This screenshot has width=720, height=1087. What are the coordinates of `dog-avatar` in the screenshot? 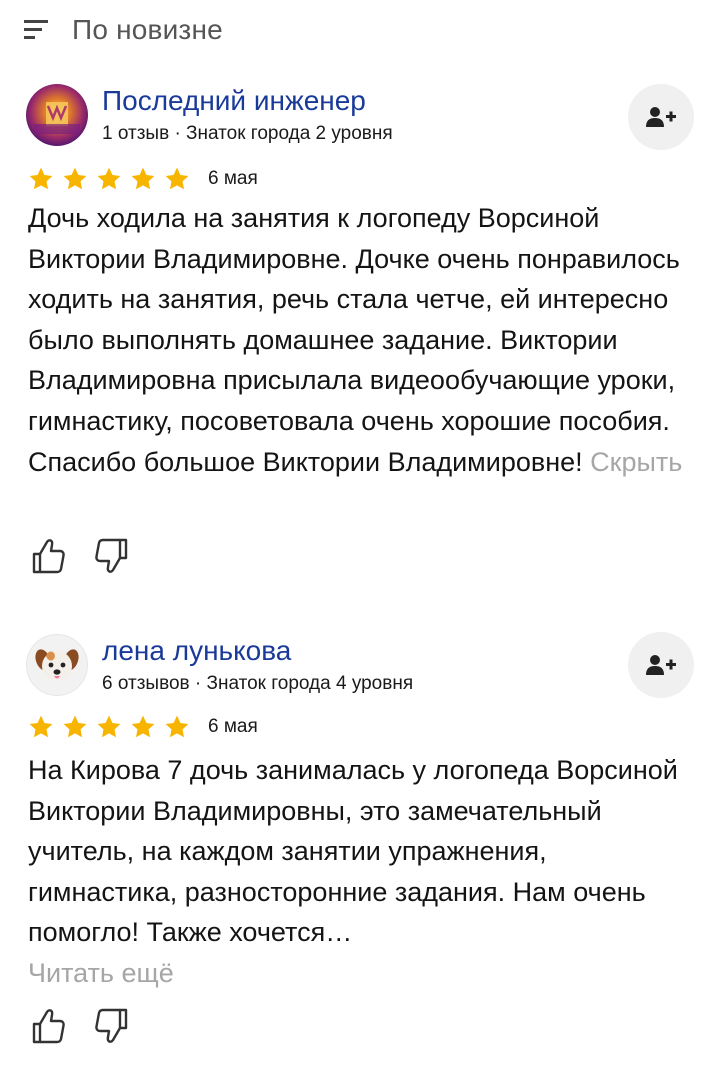 It's located at (57, 665).